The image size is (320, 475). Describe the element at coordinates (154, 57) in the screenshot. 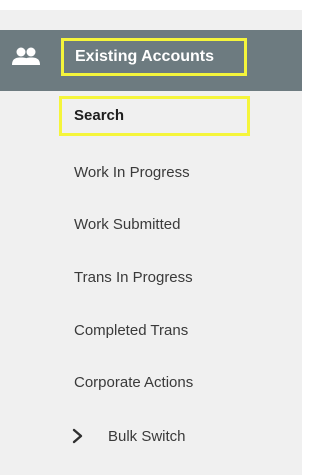

I see `existing-accounts-label: Existing Accounts` at that location.